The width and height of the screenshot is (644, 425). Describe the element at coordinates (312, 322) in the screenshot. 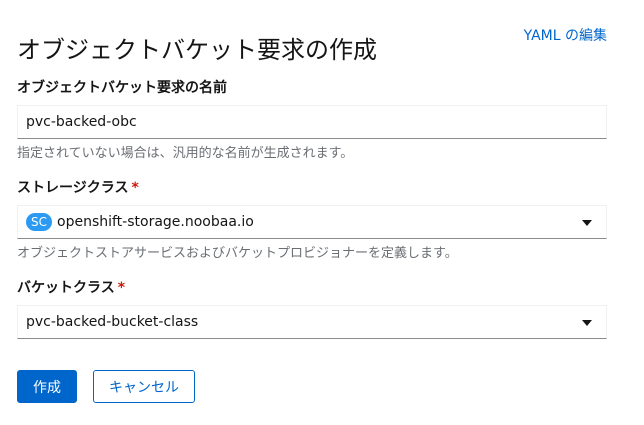

I see `bucket-class-dropdown: pvc-backed-bucket-class` at that location.